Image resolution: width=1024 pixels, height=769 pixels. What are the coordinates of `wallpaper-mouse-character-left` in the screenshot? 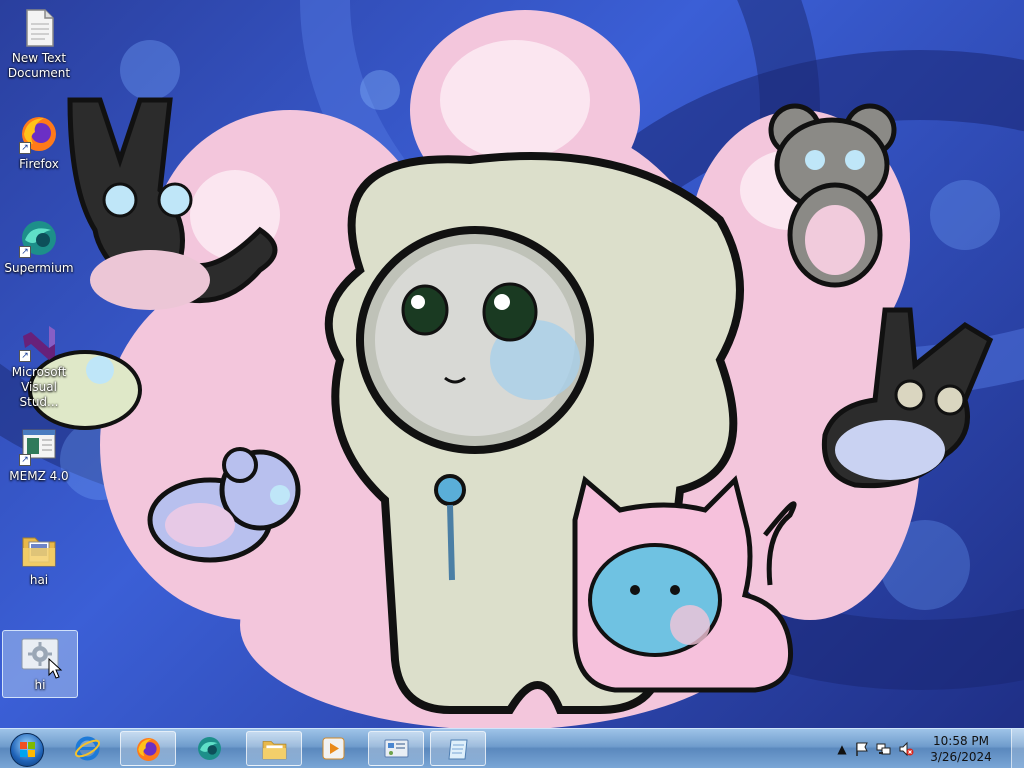 It's located at (224, 505).